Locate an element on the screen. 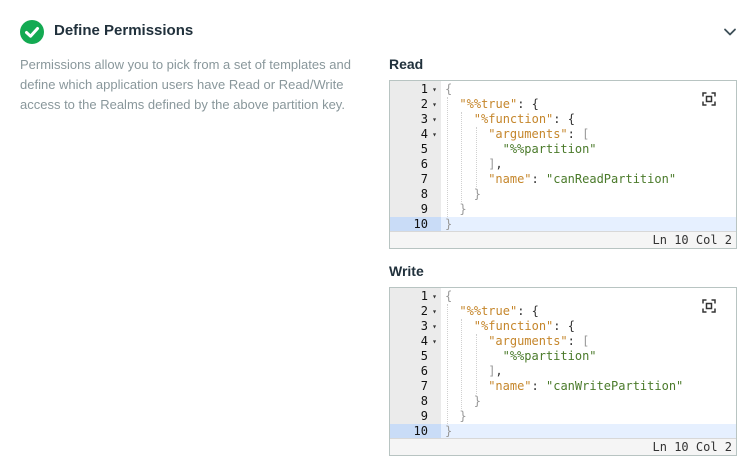 This screenshot has width=755, height=474. code-text: "name": "canWritePartition" is located at coordinates (586, 386).